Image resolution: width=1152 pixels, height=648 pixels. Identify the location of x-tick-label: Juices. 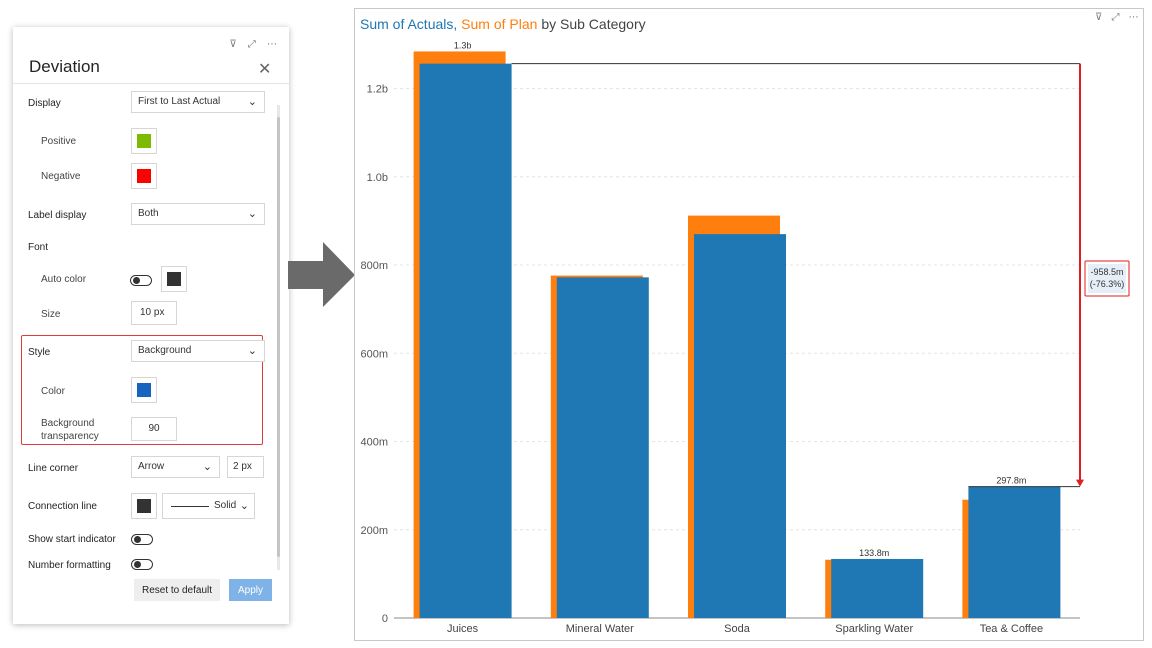
(463, 629).